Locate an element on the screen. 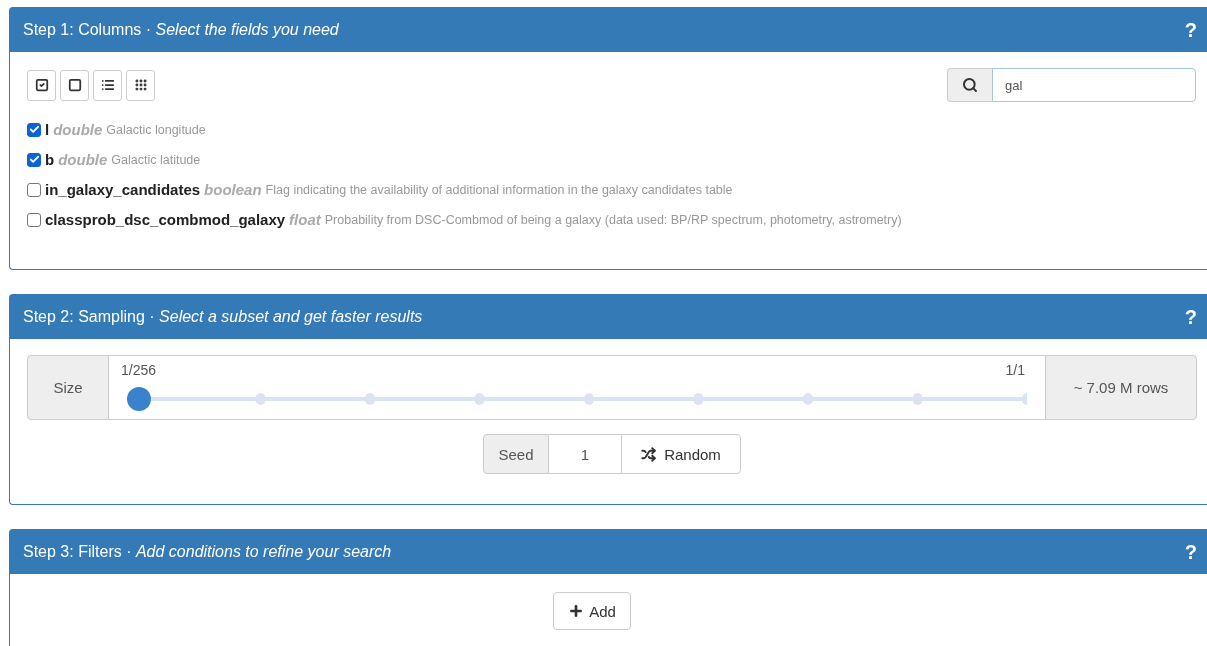 The height and width of the screenshot is (646, 1207). grid-view-button is located at coordinates (140, 85).